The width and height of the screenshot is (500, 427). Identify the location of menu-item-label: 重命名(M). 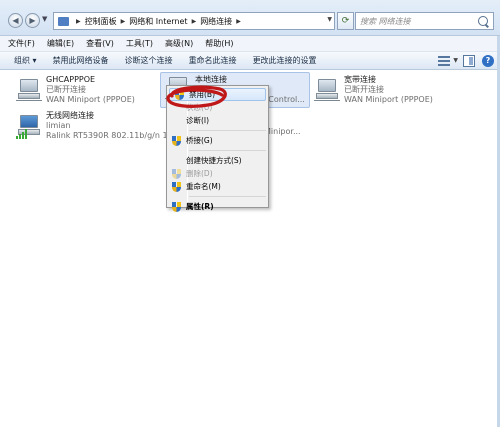
(203, 186).